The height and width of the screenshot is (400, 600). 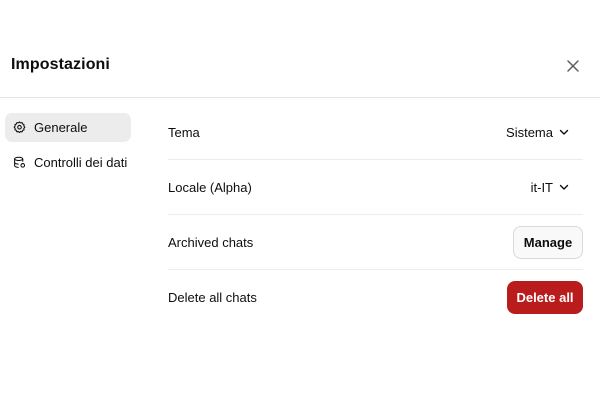 What do you see at coordinates (375, 242) in the screenshot?
I see `archived-chats-row: Archived chats Manage` at bounding box center [375, 242].